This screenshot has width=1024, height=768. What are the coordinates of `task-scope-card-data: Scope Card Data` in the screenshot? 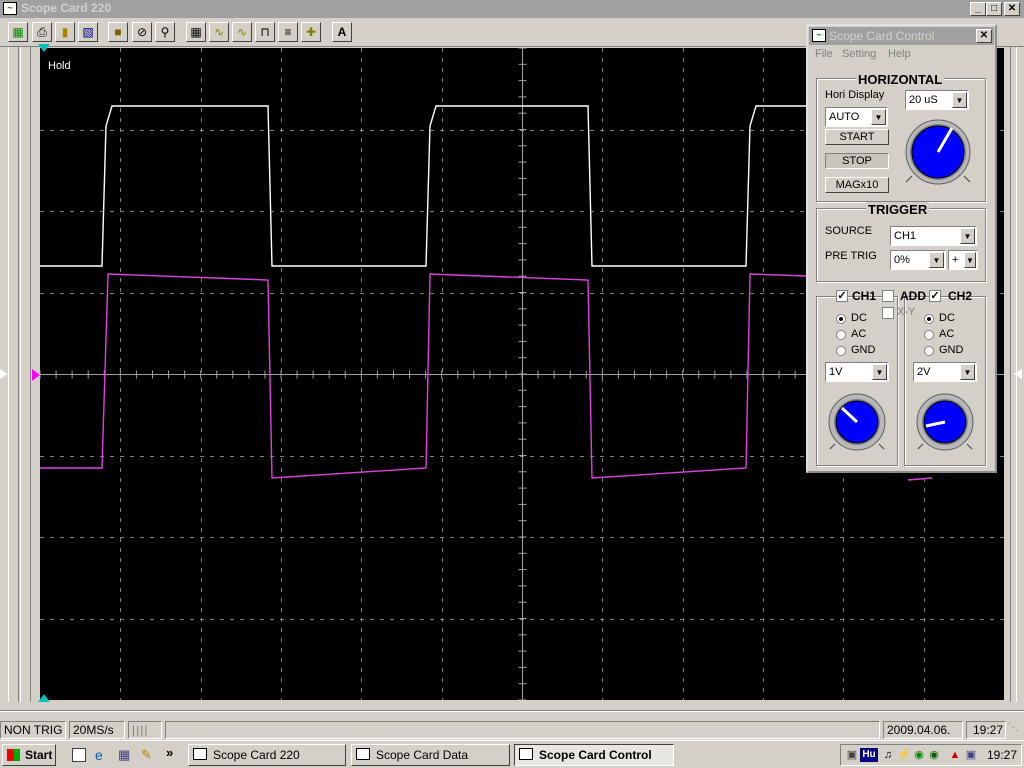 It's located at (430, 755).